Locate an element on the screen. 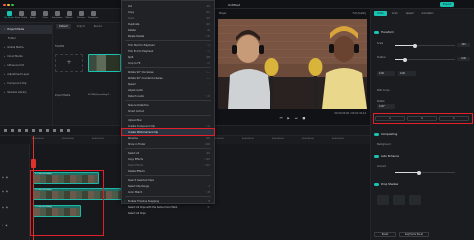  menu-item: Show in Finder ⇧⌘R is located at coordinates (168, 144).